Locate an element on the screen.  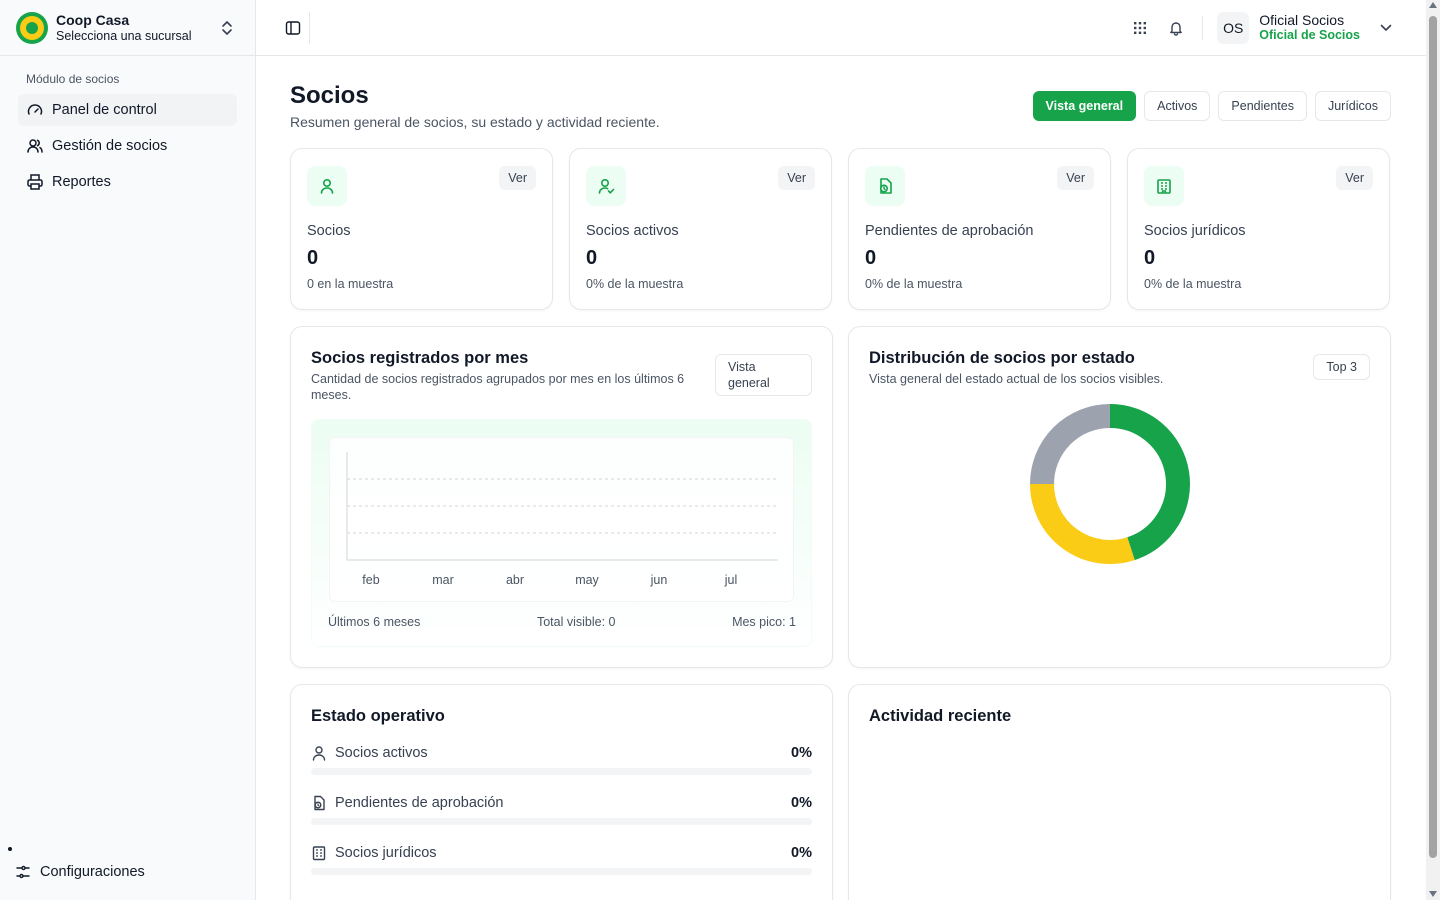
divider is located at coordinates (1203, 27).